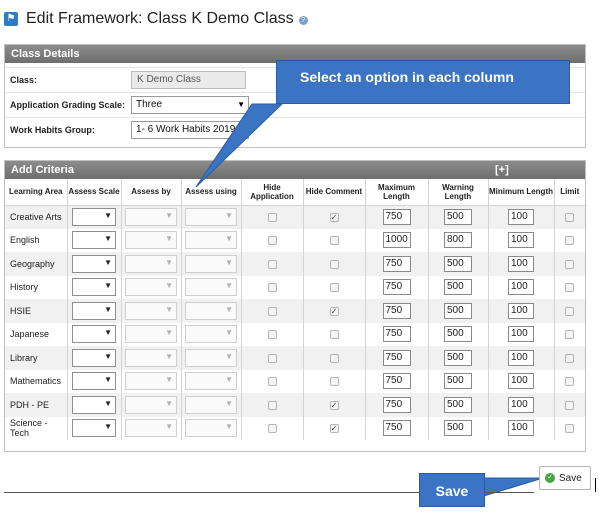 The width and height of the screenshot is (600, 525). I want to click on work-habits-select: 1- 6 Work Habits 2019 ▼, so click(190, 129).